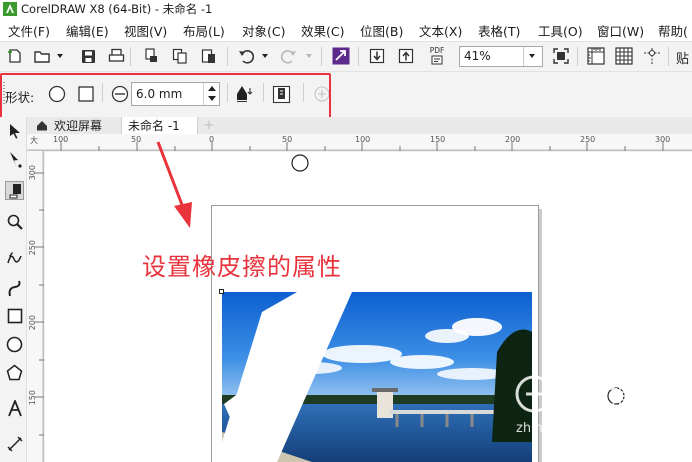 The height and width of the screenshot is (462, 692). What do you see at coordinates (14, 190) in the screenshot?
I see `eraser-tool-icon` at bounding box center [14, 190].